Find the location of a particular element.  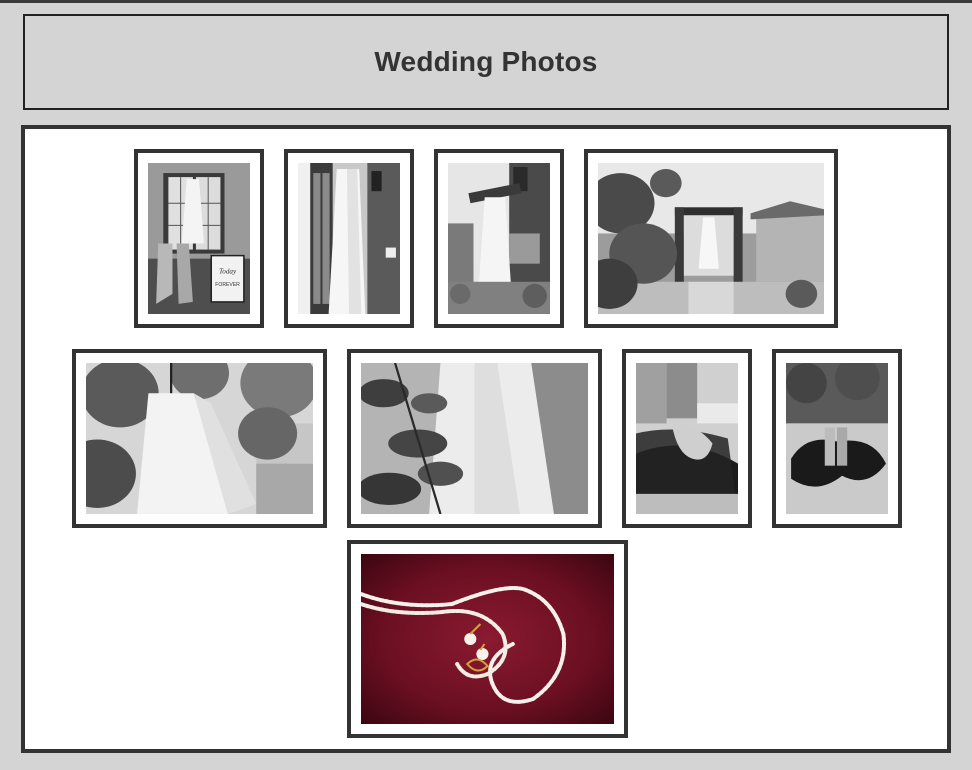

photo-dress-lantern-post is located at coordinates (499, 238).